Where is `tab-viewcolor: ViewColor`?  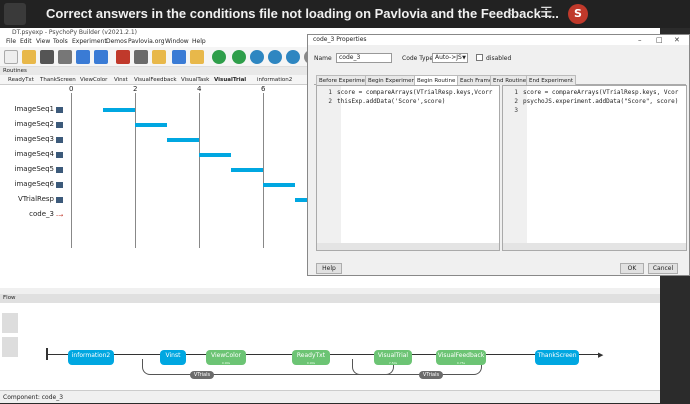
tab-viewcolor: ViewColor is located at coordinates (93, 80).